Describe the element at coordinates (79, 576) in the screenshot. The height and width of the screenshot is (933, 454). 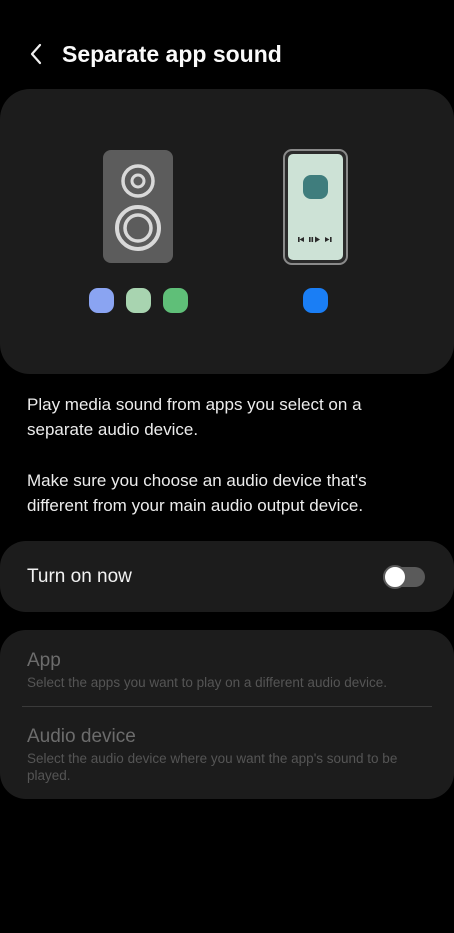
I see `turn-on-label: Turn on now` at that location.